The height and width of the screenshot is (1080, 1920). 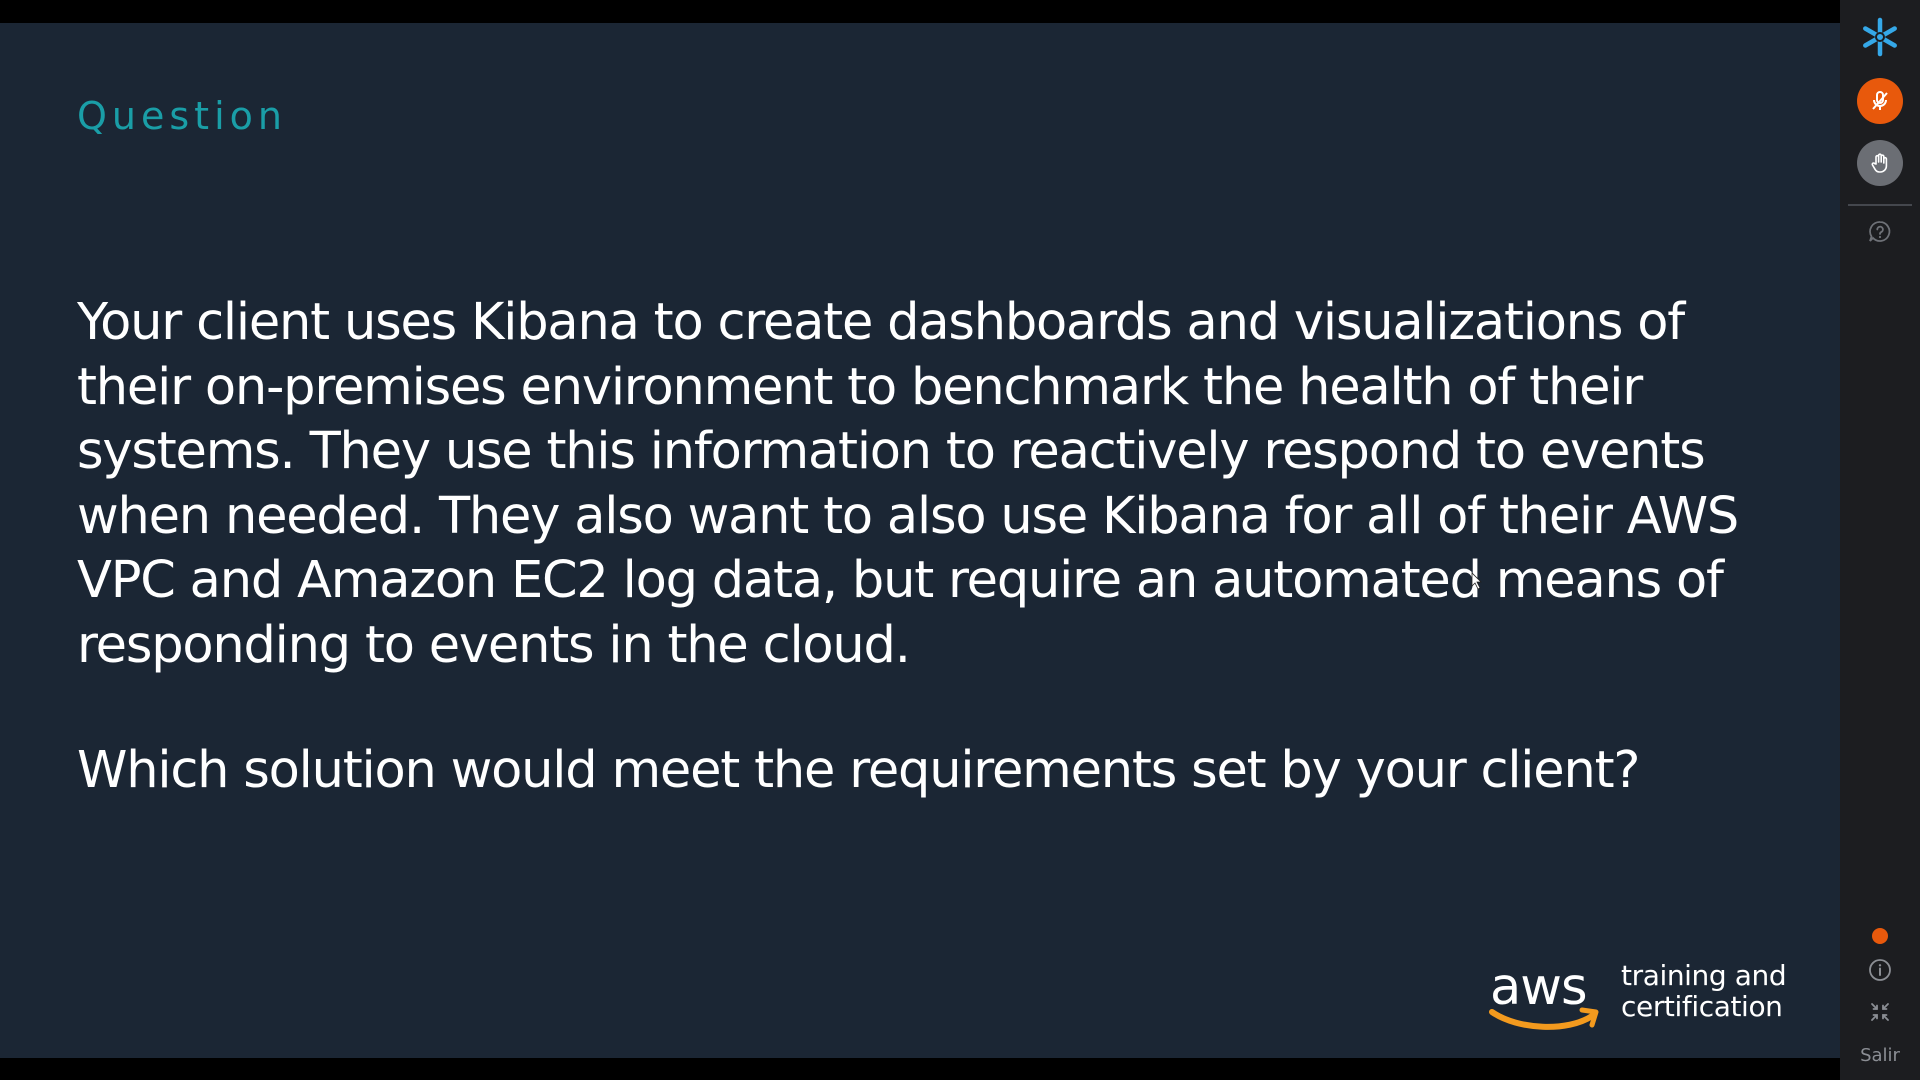 What do you see at coordinates (1880, 205) in the screenshot?
I see `sidebar-divider` at bounding box center [1880, 205].